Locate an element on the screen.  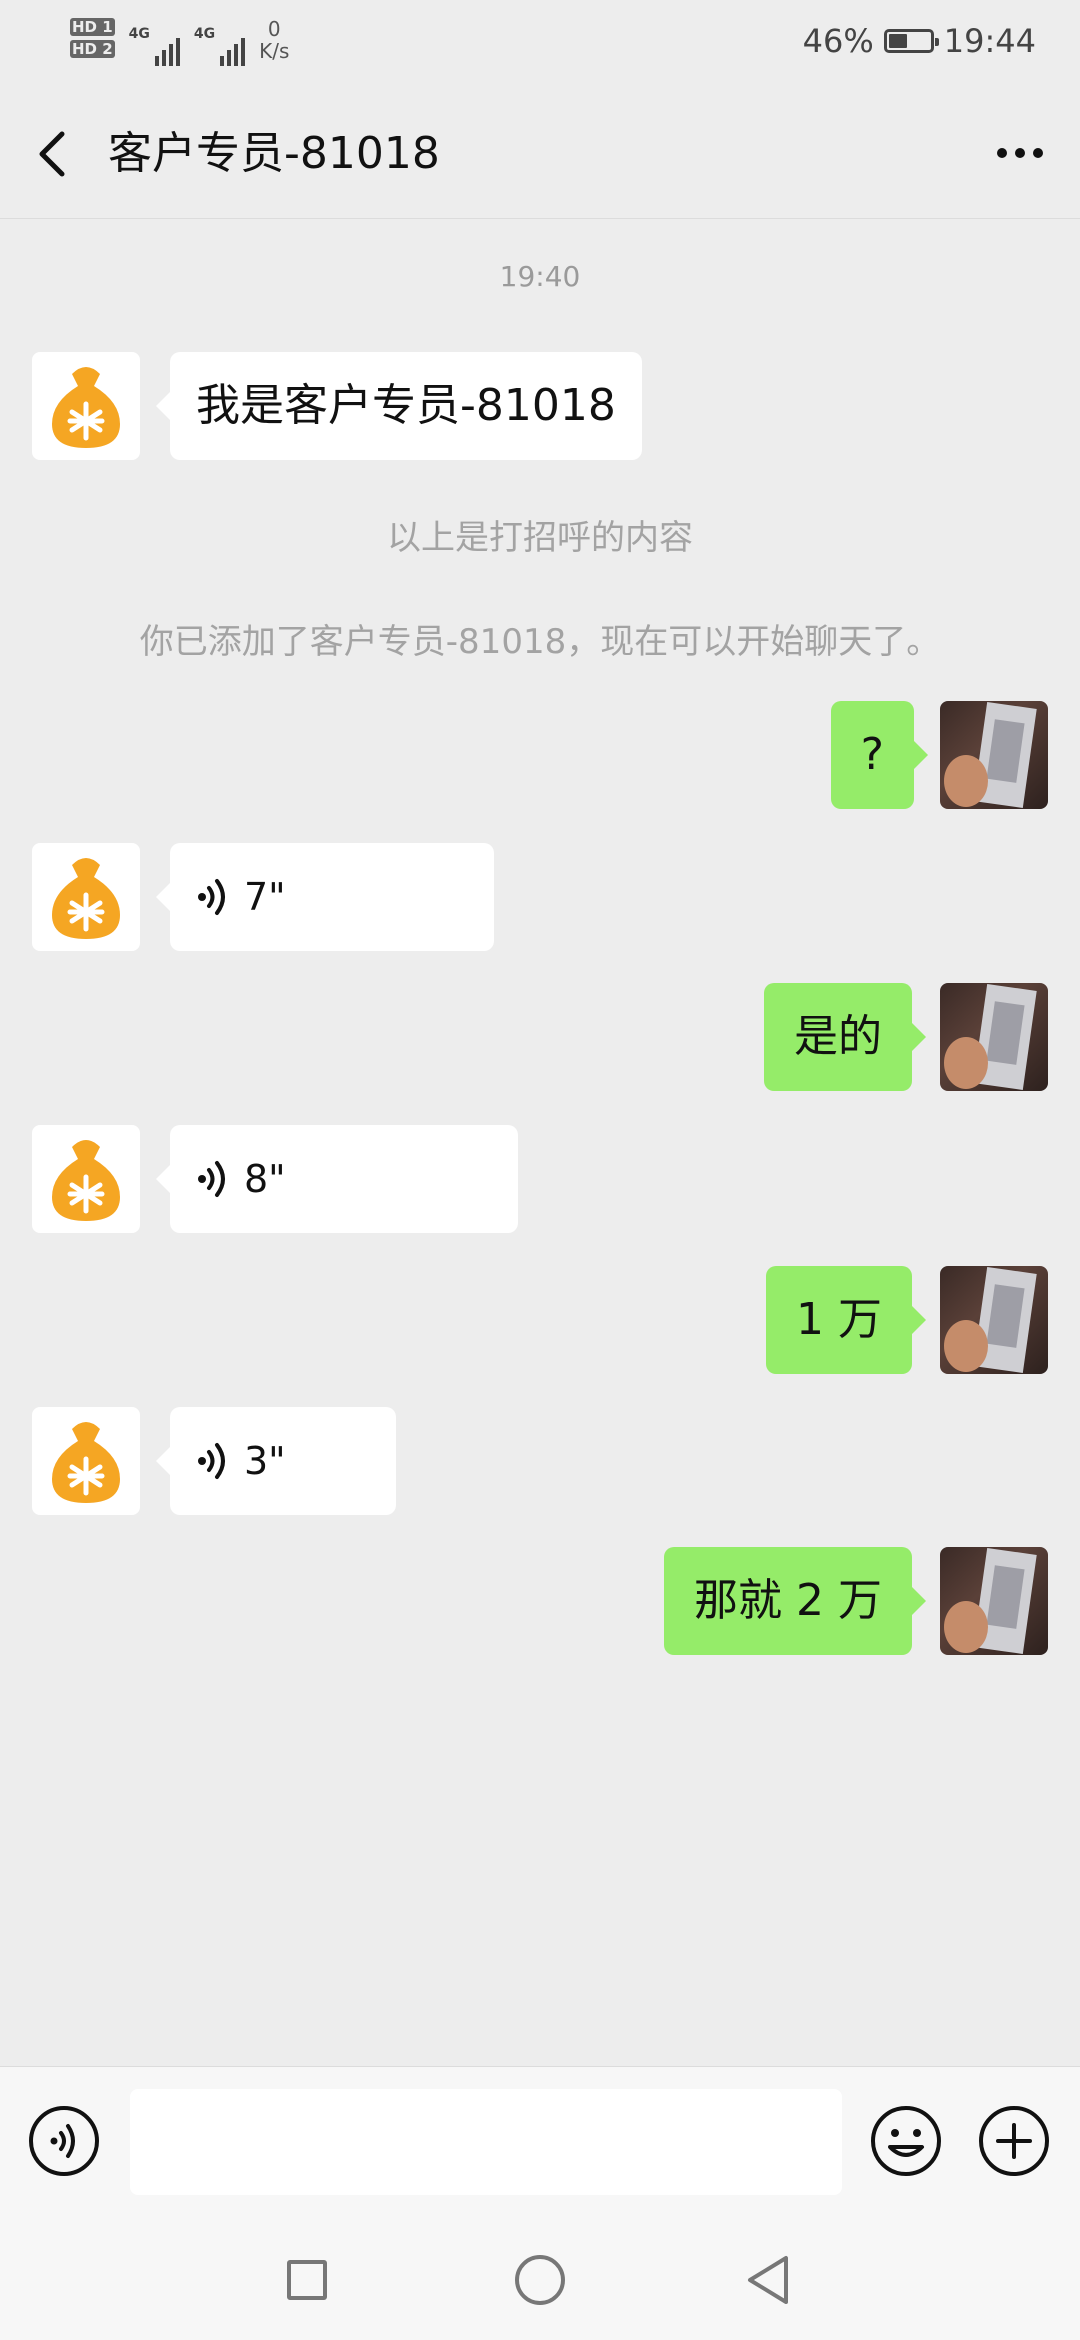
voice-duration: 7" is located at coordinates (265, 897).